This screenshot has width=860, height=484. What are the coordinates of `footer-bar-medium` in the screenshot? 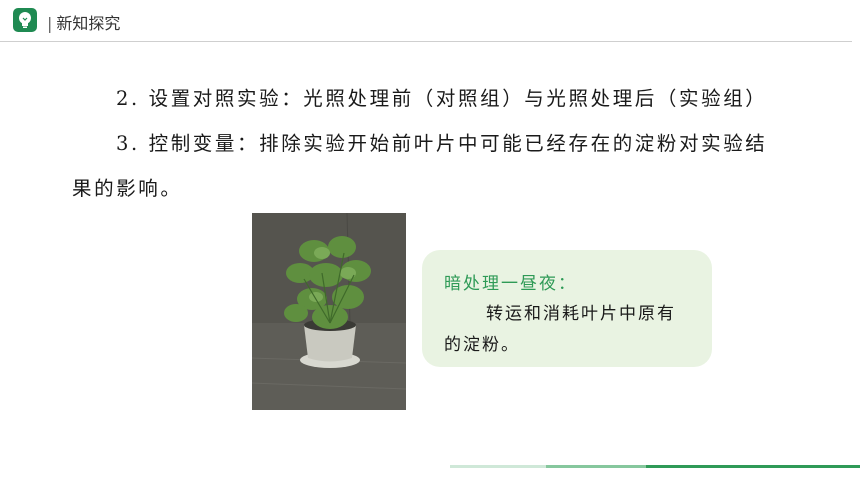 It's located at (596, 466).